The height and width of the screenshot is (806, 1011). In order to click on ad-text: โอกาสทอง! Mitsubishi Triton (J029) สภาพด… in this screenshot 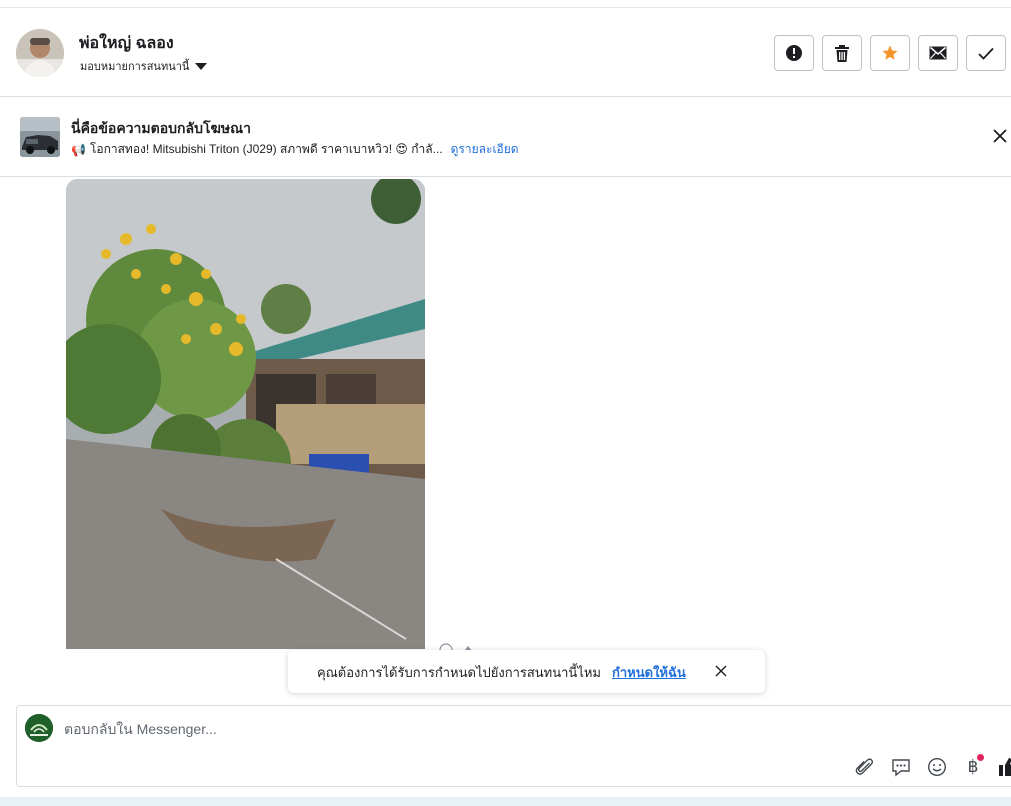, I will do `click(266, 149)`.